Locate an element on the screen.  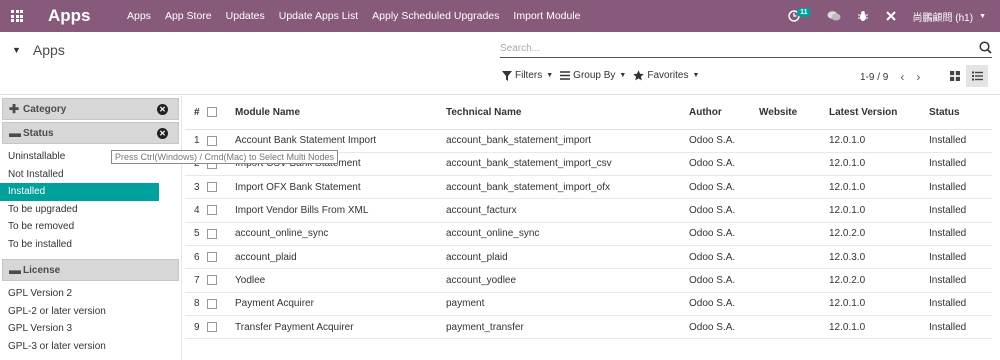
status-option: To be removed is located at coordinates (79, 227).